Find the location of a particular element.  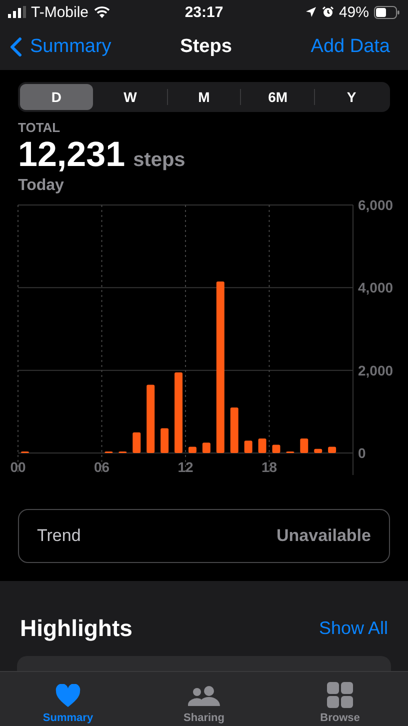

period-segment: W is located at coordinates (130, 97).